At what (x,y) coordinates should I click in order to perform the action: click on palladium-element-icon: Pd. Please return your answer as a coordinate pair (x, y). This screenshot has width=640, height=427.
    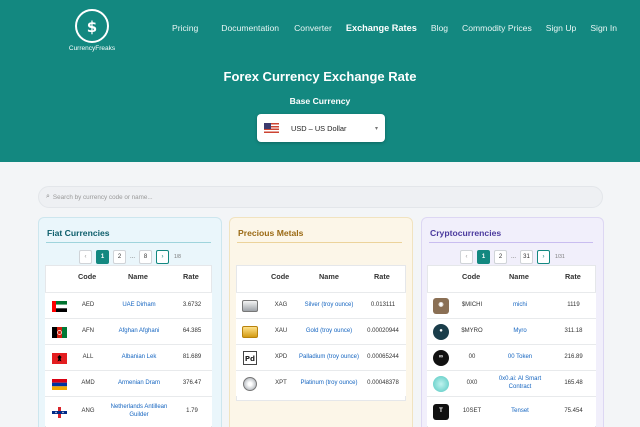
    Looking at the image, I should click on (250, 358).